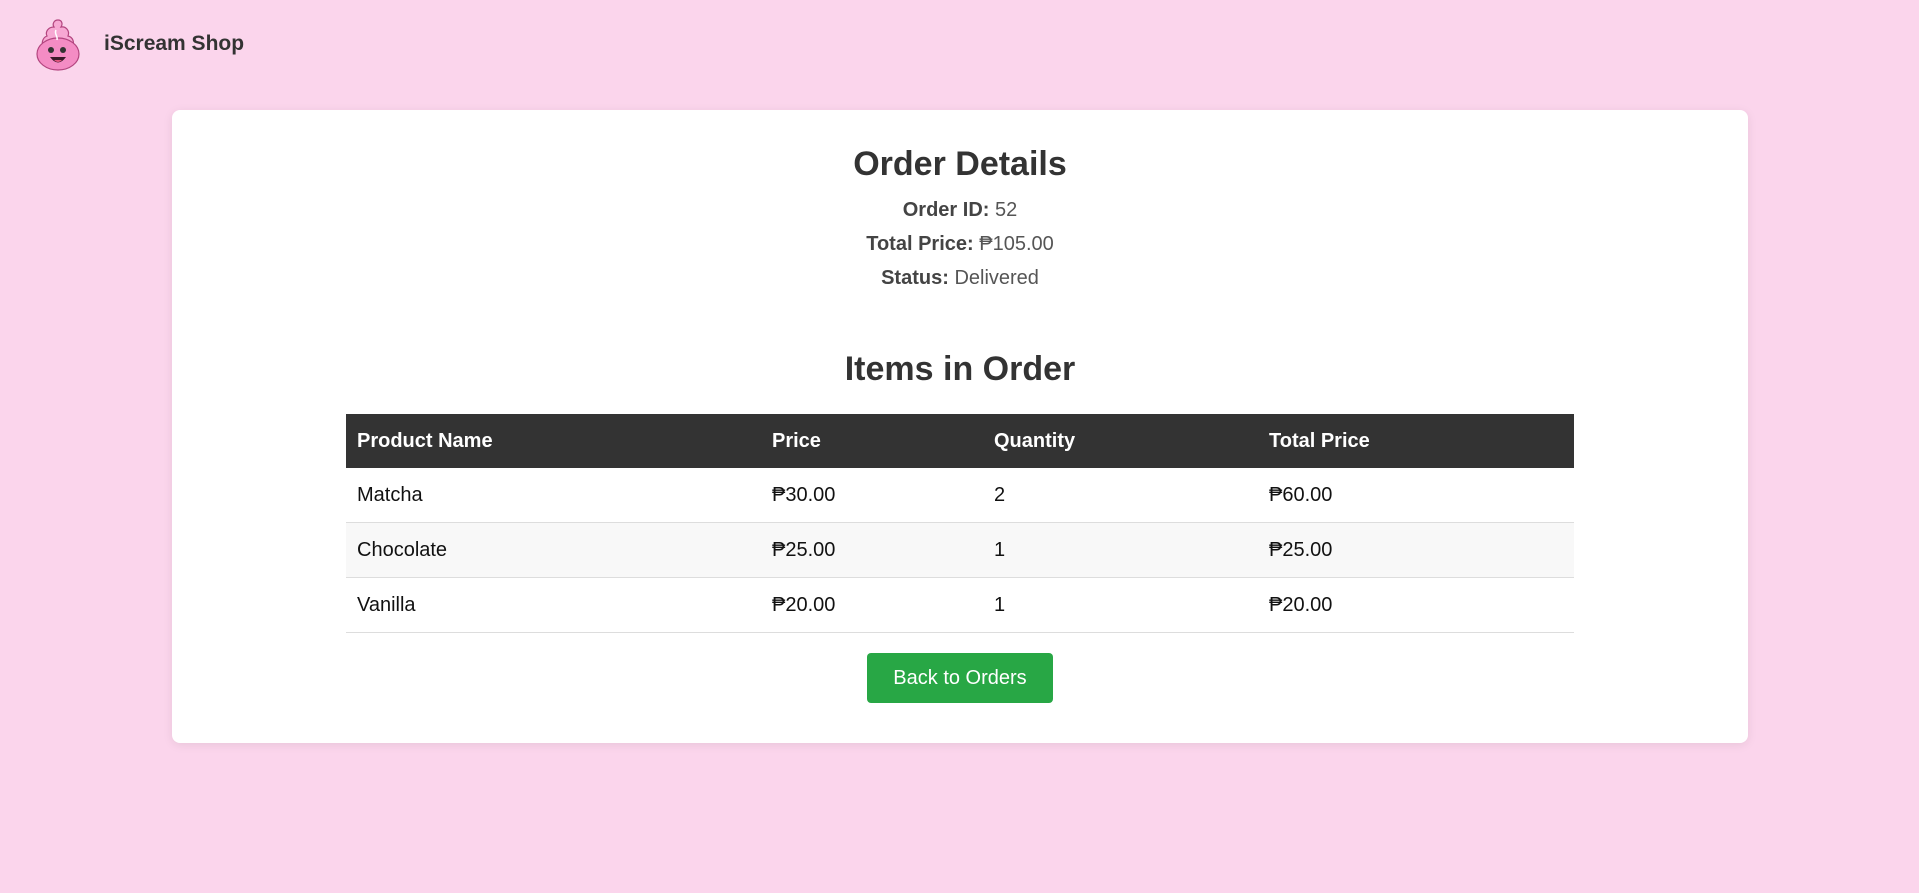  Describe the element at coordinates (920, 244) in the screenshot. I see `order-total-label: Total Price:` at that location.